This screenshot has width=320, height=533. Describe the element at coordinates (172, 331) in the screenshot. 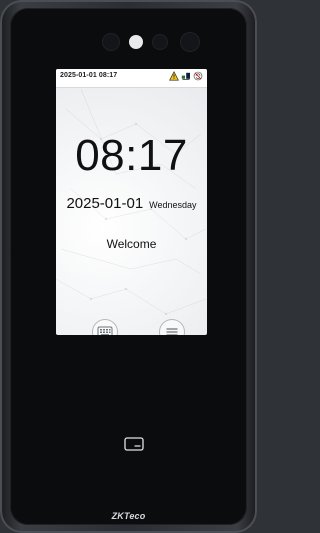

I see `menu-icon` at that location.